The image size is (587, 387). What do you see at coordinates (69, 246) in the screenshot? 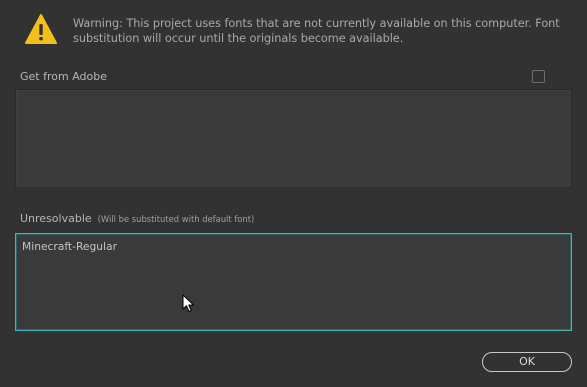
I see `list-item: Minecraft-Regular` at bounding box center [69, 246].